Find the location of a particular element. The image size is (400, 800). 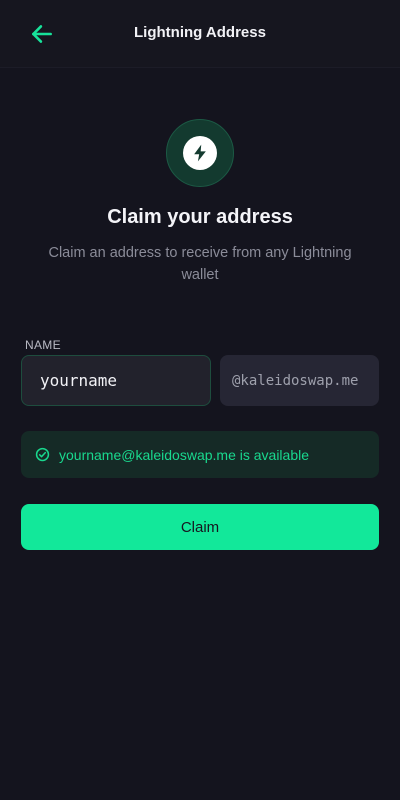

check-circle-icon is located at coordinates (42, 454).